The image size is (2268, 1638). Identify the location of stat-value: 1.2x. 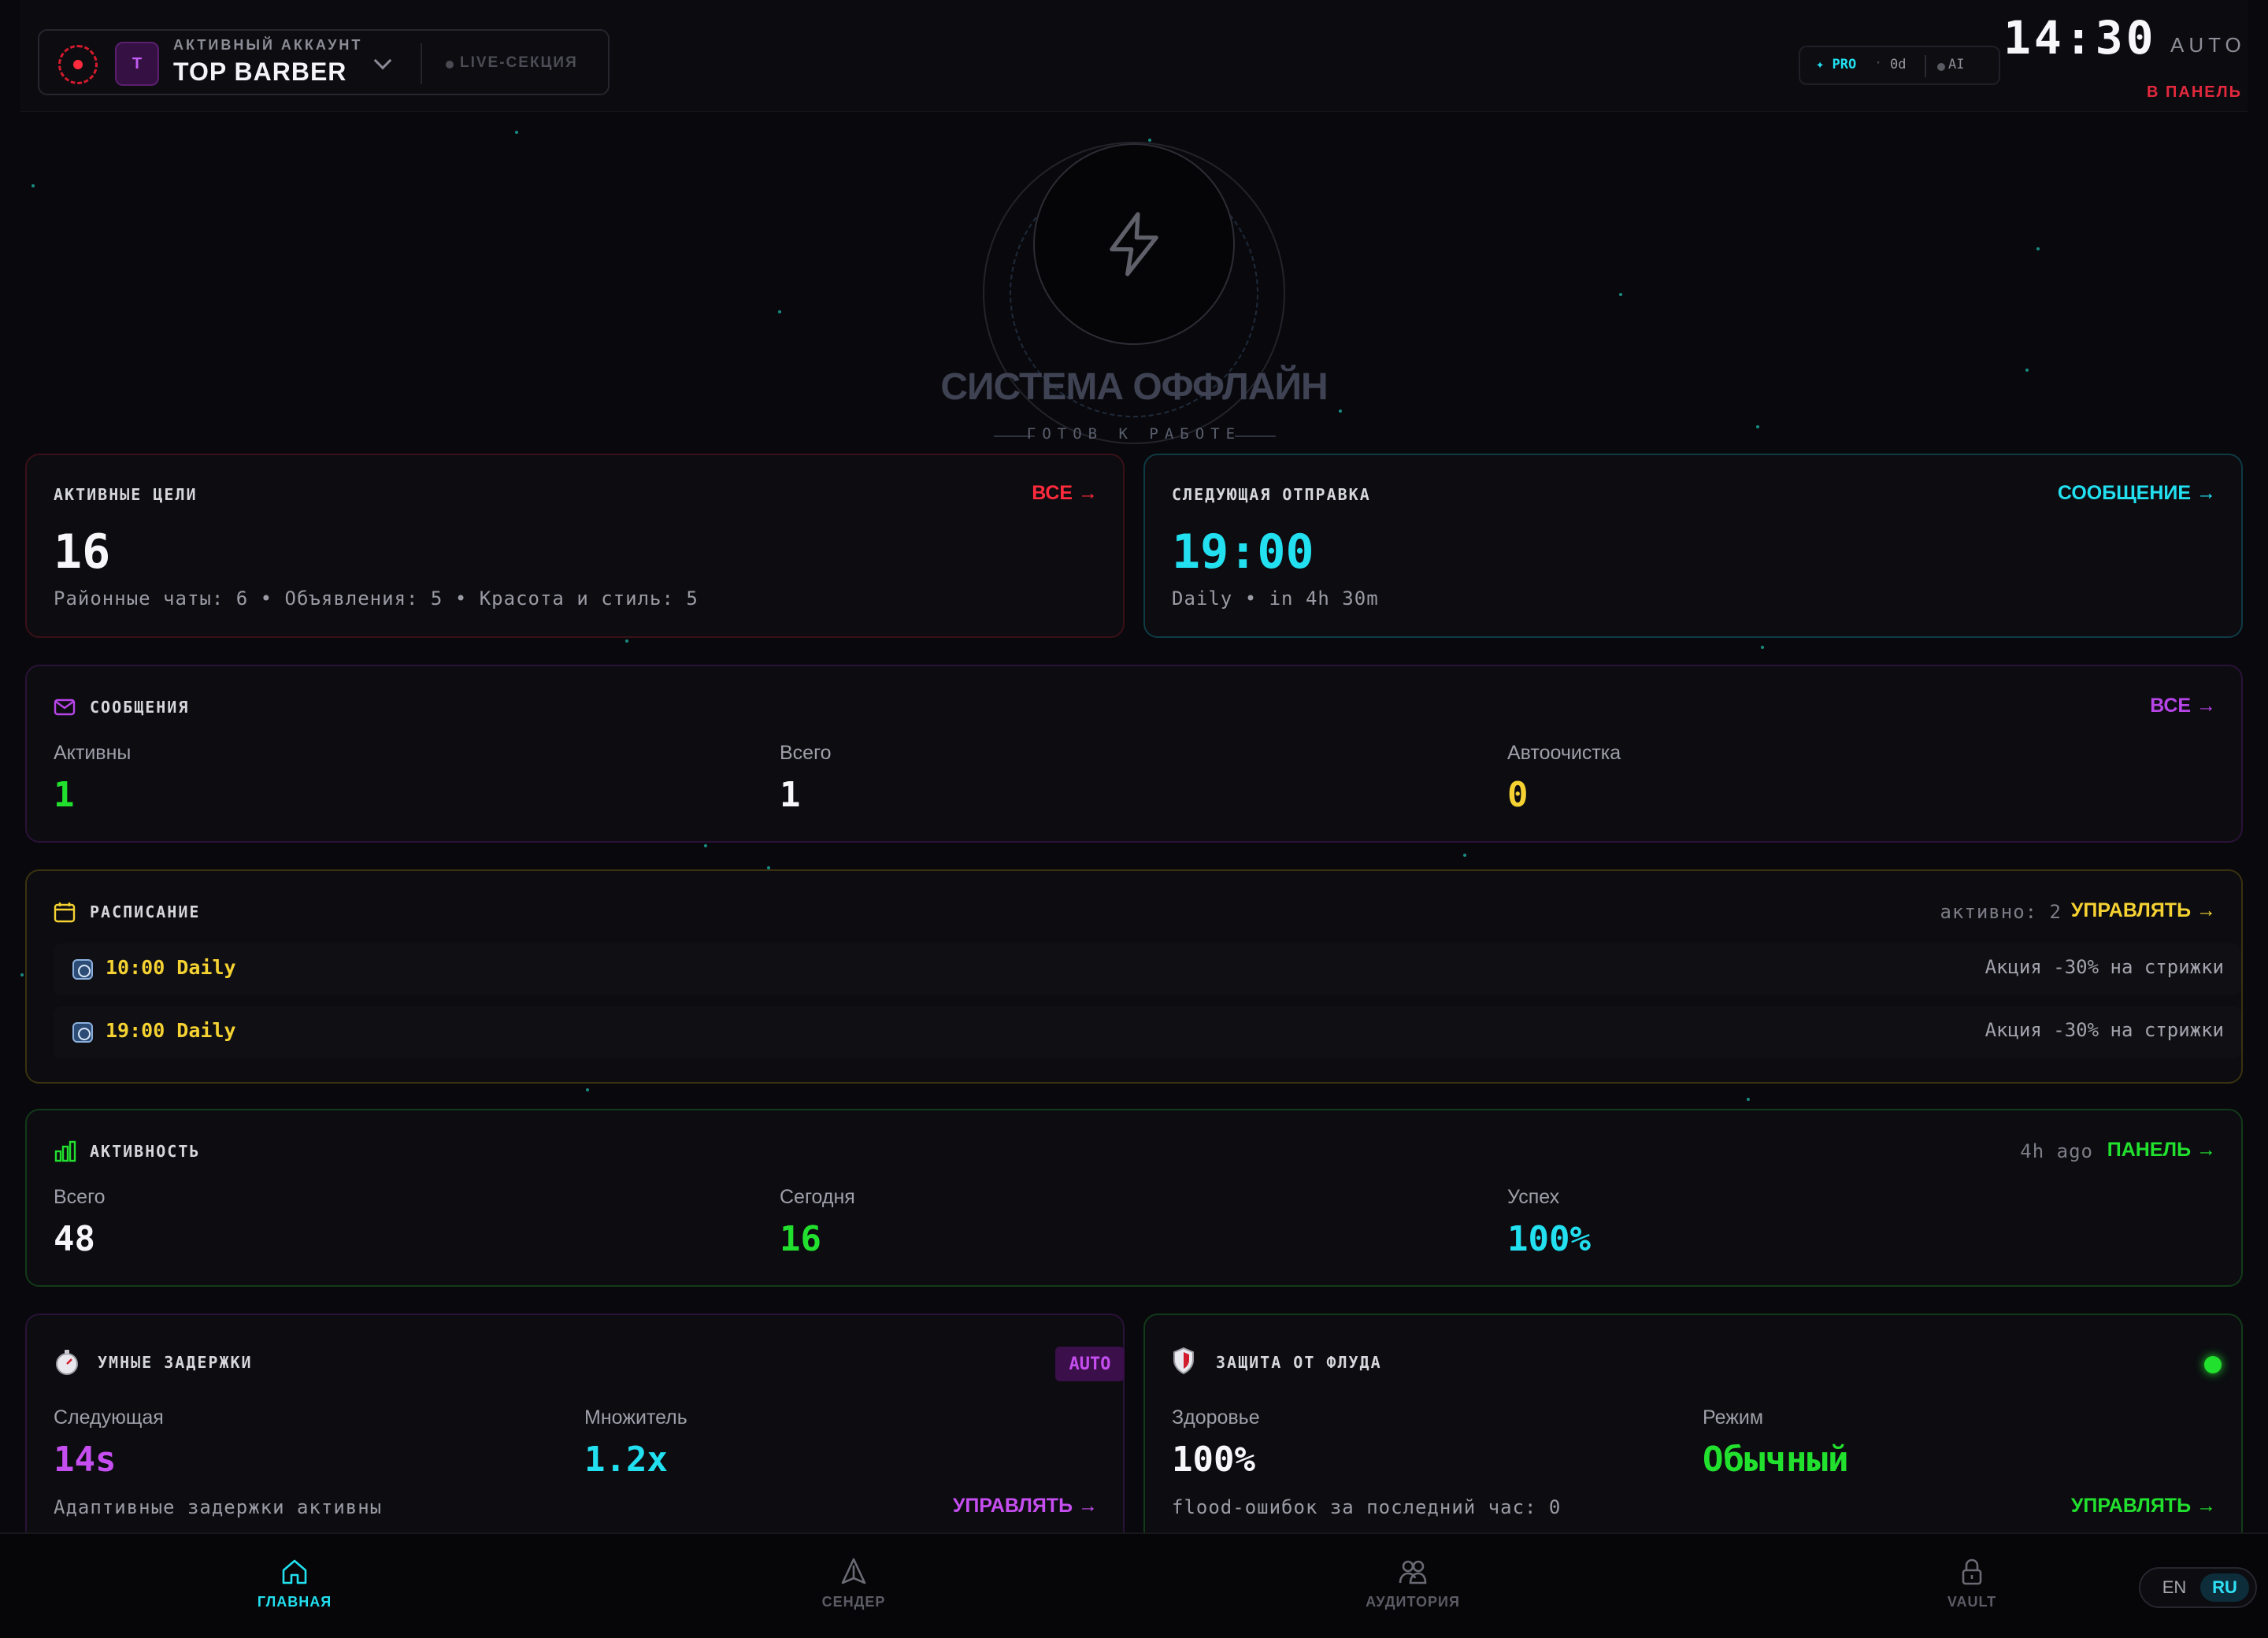
(626, 1460).